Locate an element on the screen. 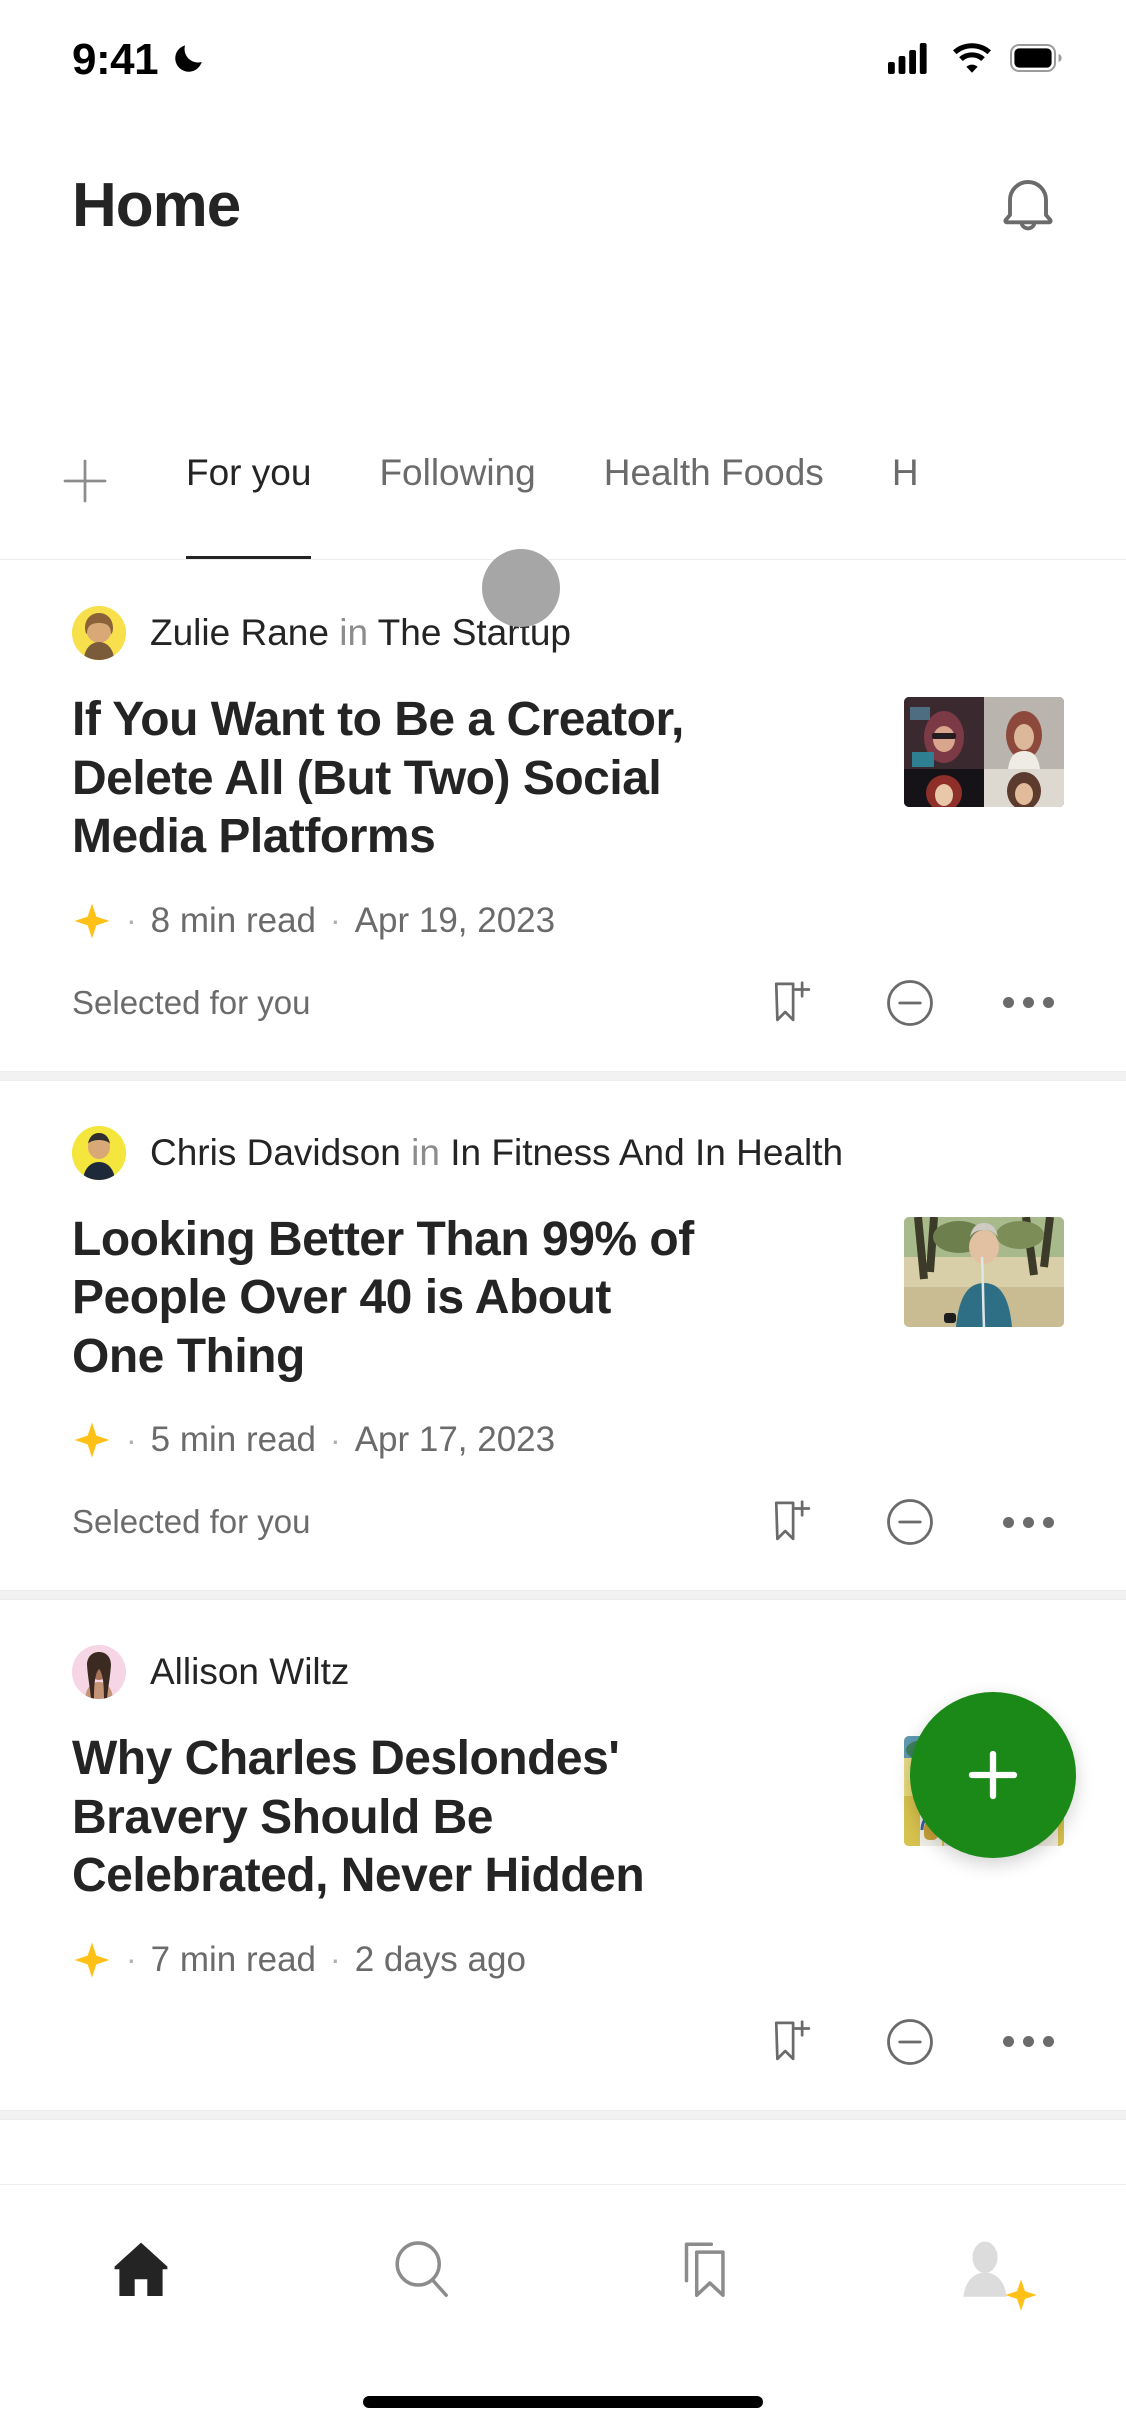 The image size is (1126, 2436). story-meta: · 8 min read · Apr 19, 2023 is located at coordinates (392, 921).